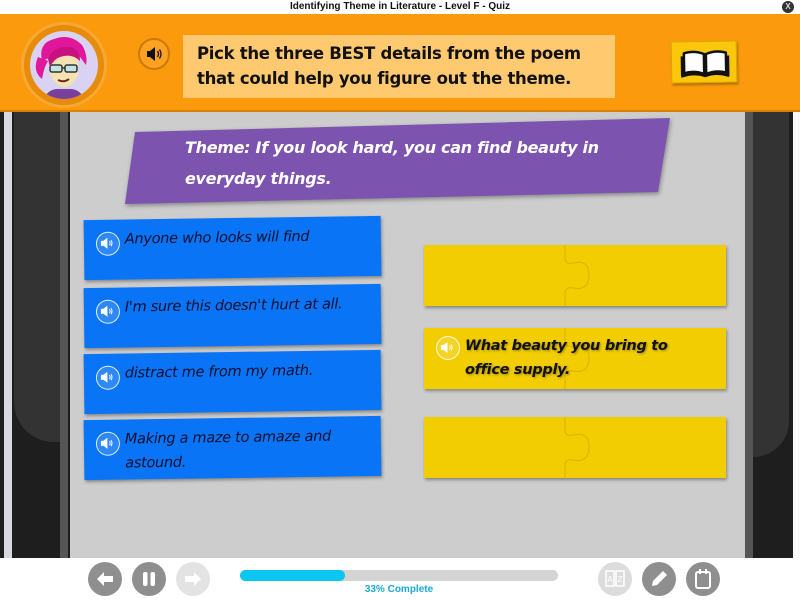  Describe the element at coordinates (620, 579) in the screenshot. I see `svg-text: Z` at that location.